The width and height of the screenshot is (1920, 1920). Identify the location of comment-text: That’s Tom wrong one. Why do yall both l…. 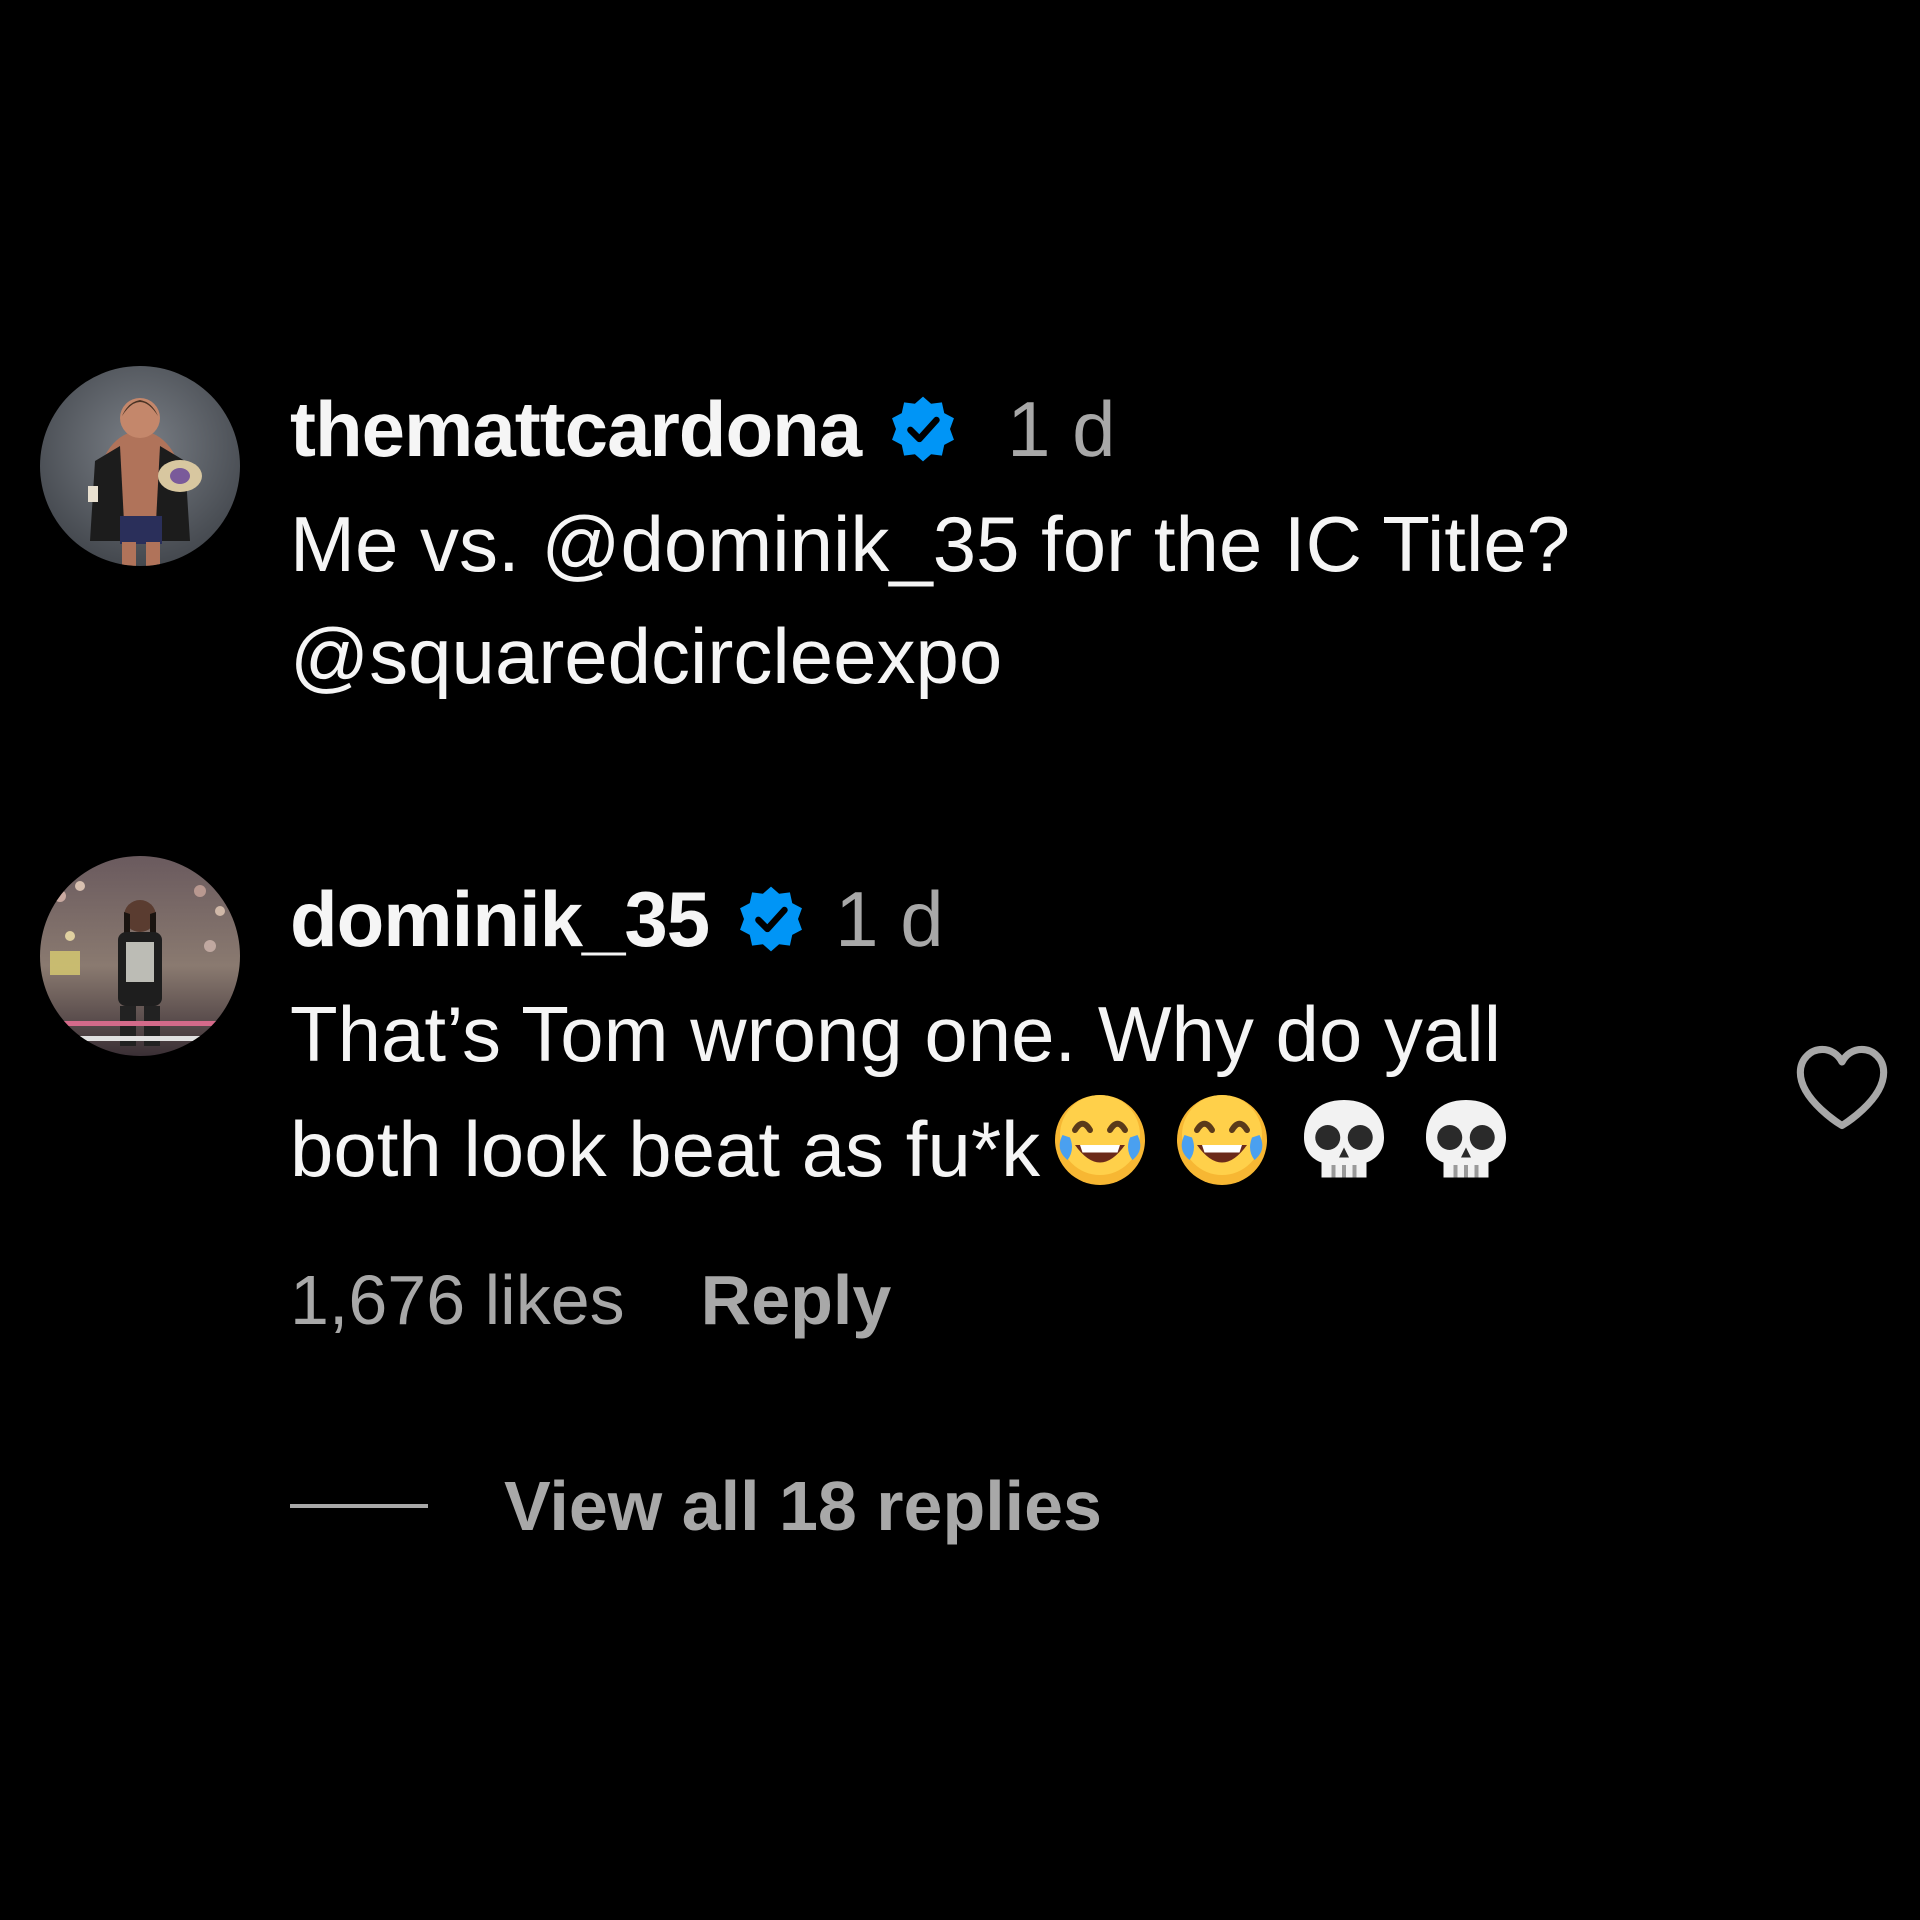
(1015, 1091).